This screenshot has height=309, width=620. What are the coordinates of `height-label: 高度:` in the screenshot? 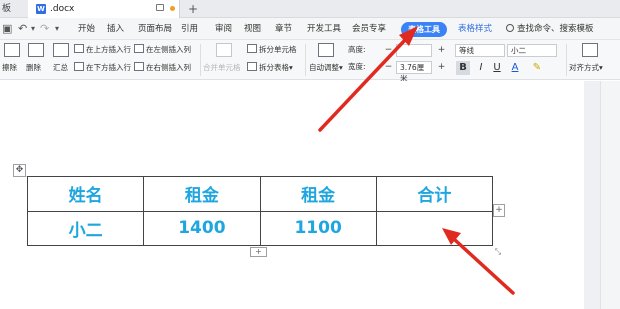 It's located at (357, 49).